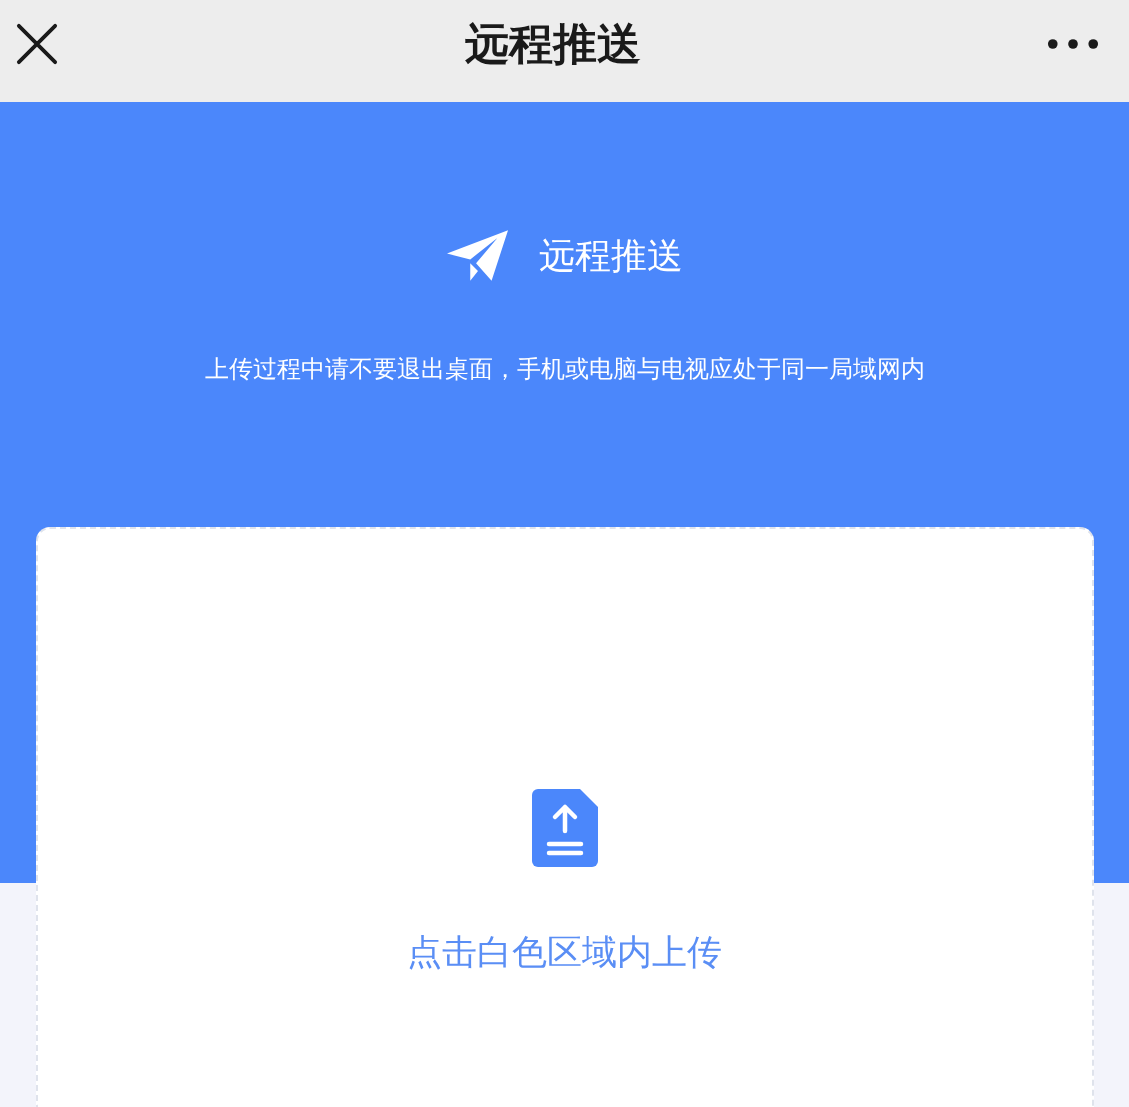 This screenshot has width=1129, height=1107. What do you see at coordinates (552, 43) in the screenshot?
I see `nav-title: 远程推送` at bounding box center [552, 43].